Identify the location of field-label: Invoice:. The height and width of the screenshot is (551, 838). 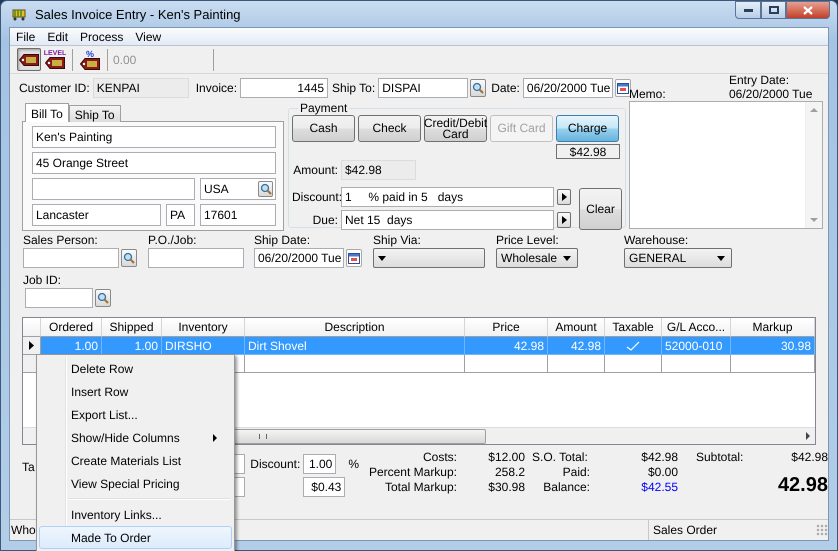
(217, 88).